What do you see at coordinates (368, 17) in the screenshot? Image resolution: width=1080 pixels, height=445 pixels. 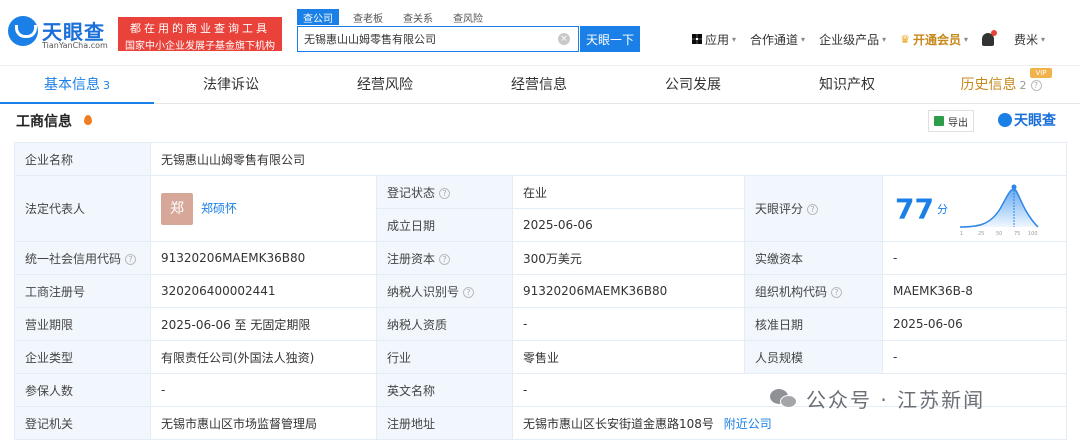 I see `search-tab-boss: 查老板` at bounding box center [368, 17].